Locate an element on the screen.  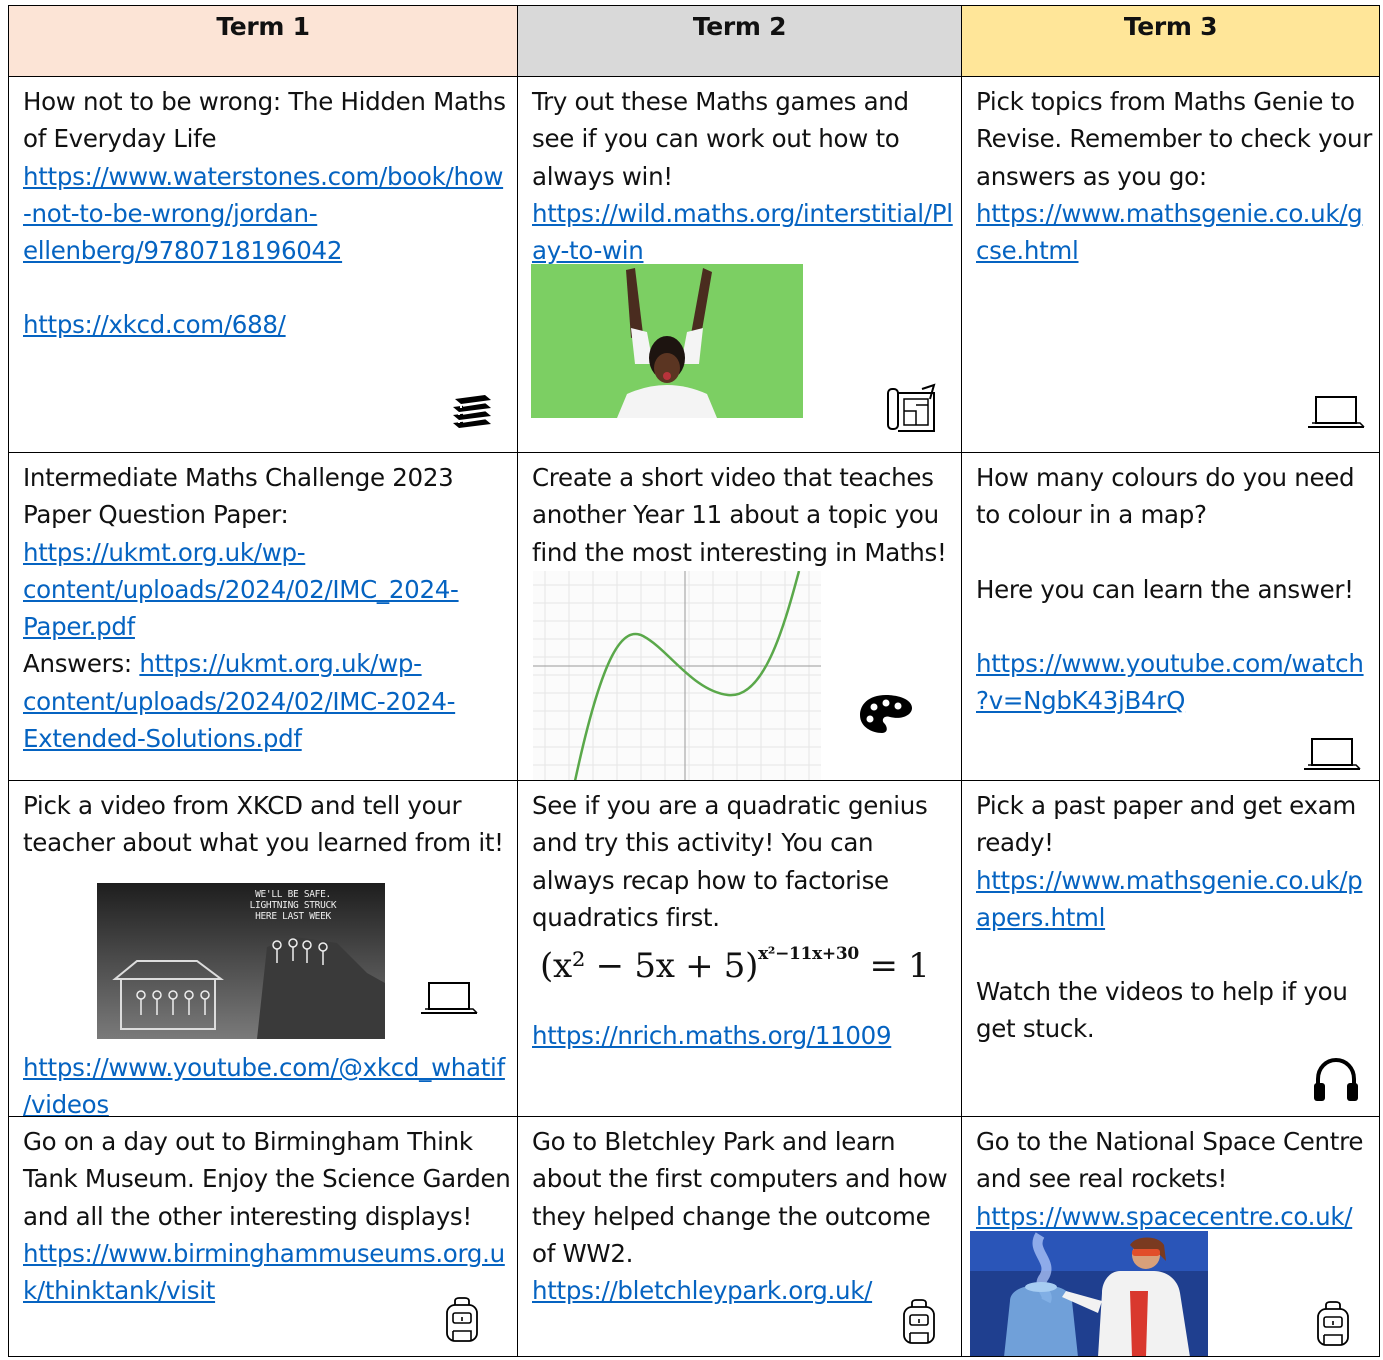
nrich-link: https://nrich.maths.org/11009 is located at coordinates (712, 1035).